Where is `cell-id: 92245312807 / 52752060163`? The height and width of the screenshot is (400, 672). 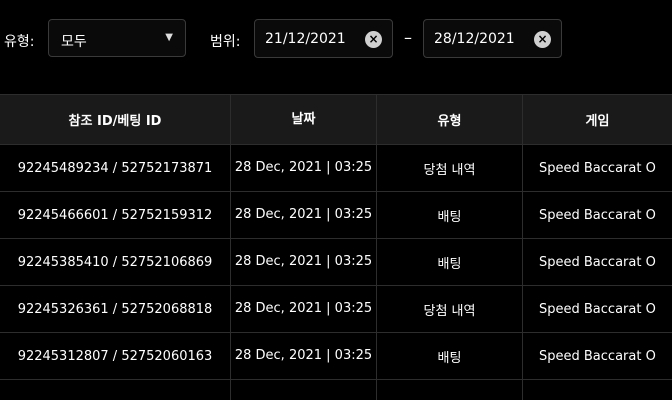 cell-id: 92245312807 / 52752060163 is located at coordinates (115, 356).